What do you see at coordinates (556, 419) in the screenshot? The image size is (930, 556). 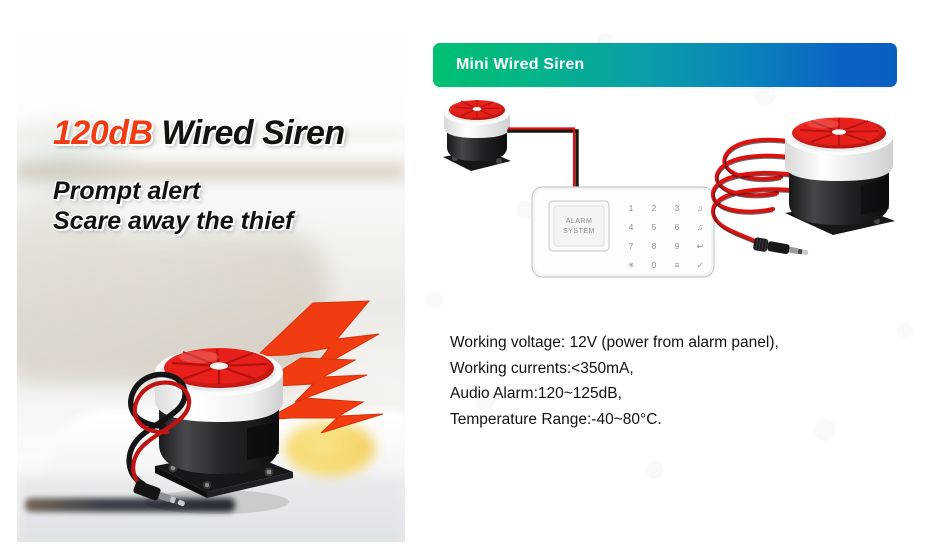 I see `spec-temperature-range: Temperature Range:-40~80°C.` at bounding box center [556, 419].